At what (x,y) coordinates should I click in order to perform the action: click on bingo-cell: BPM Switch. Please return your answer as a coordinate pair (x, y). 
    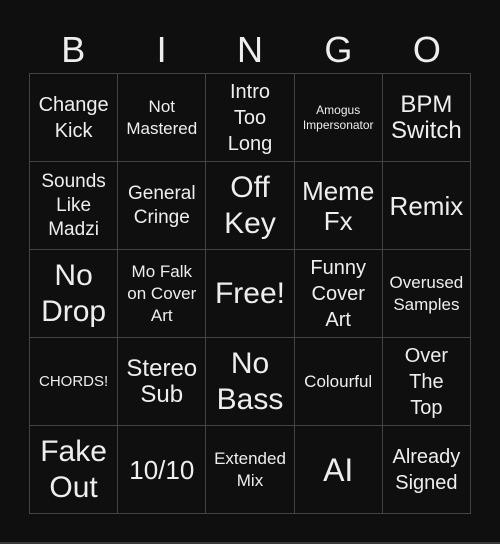
    Looking at the image, I should click on (426, 118).